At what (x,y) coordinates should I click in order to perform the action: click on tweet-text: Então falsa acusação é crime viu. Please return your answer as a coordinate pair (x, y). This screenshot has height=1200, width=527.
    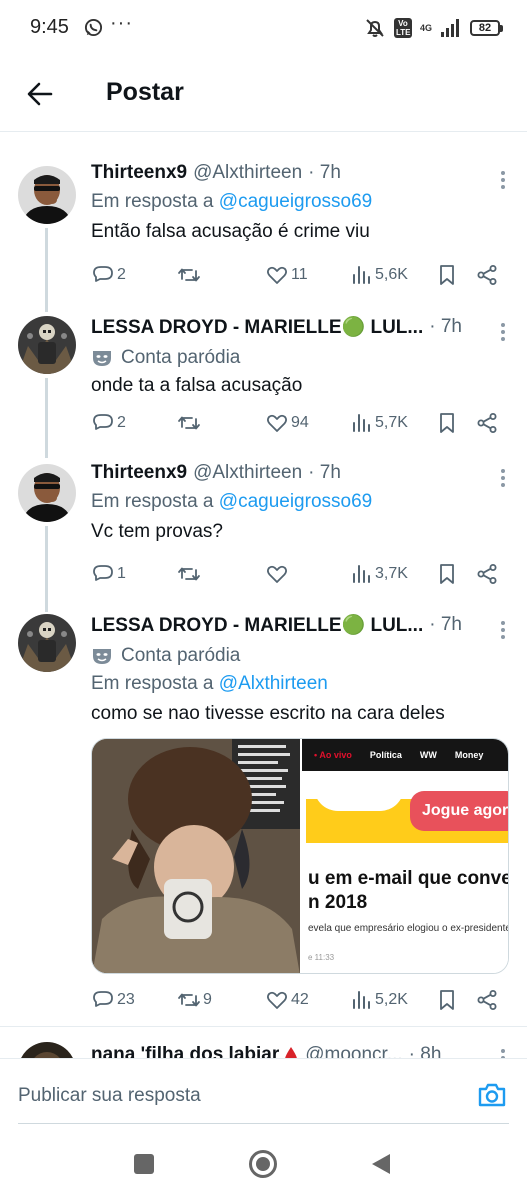
    Looking at the image, I should click on (230, 231).